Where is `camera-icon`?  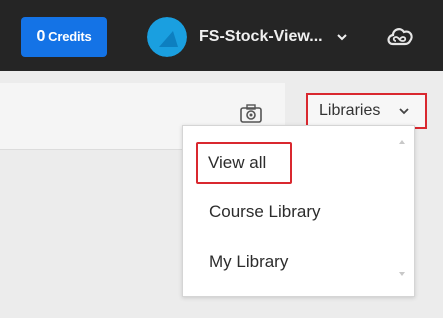 camera-icon is located at coordinates (251, 114).